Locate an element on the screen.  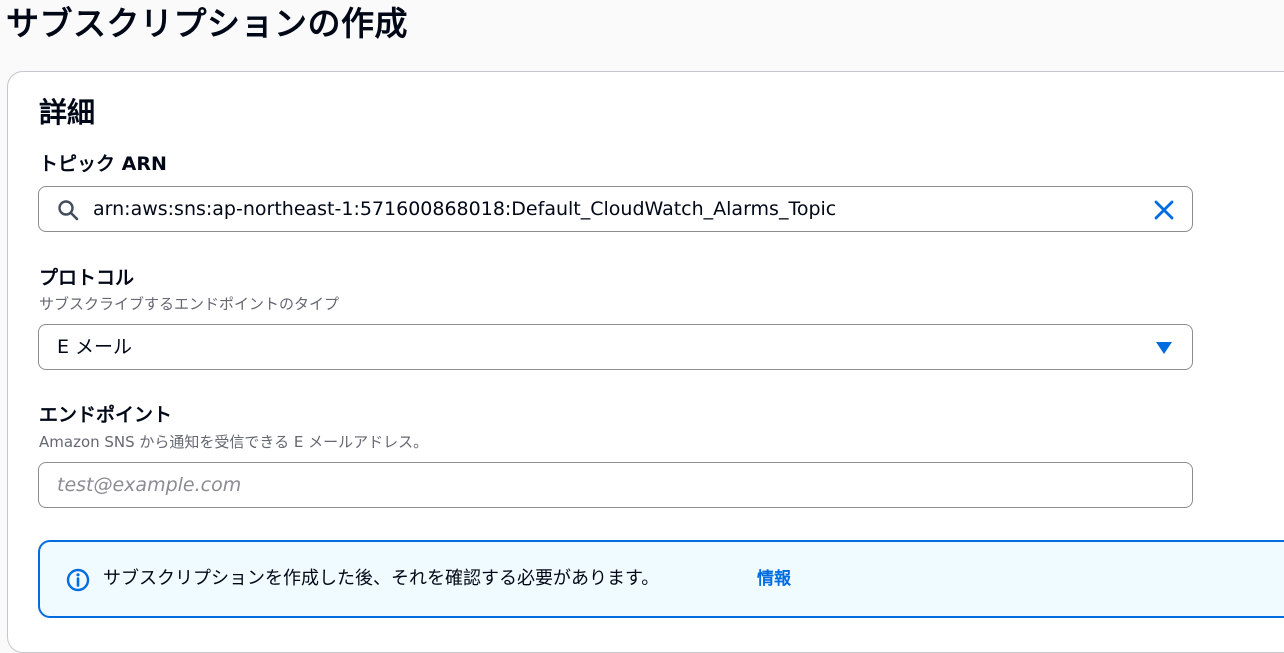
close-icon is located at coordinates (1164, 210).